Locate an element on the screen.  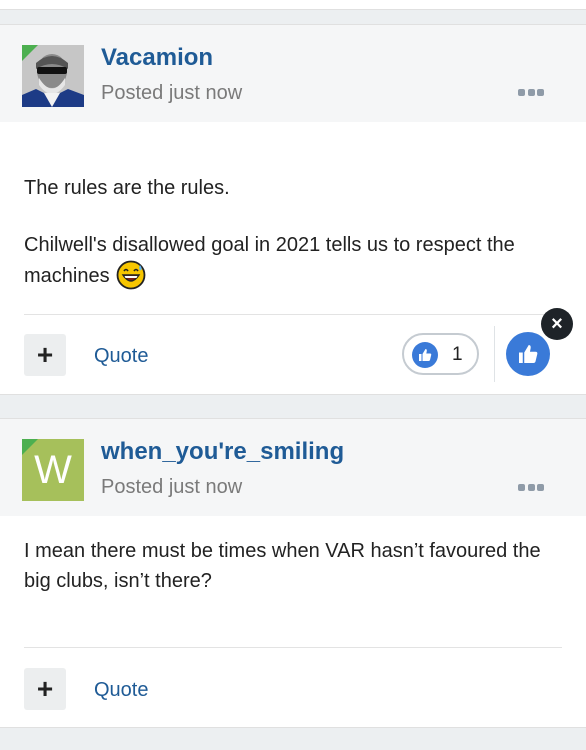
avatar is located at coordinates (53, 76).